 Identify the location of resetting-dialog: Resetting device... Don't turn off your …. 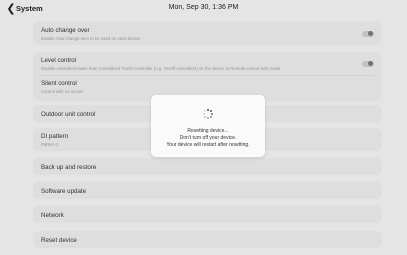
(208, 126).